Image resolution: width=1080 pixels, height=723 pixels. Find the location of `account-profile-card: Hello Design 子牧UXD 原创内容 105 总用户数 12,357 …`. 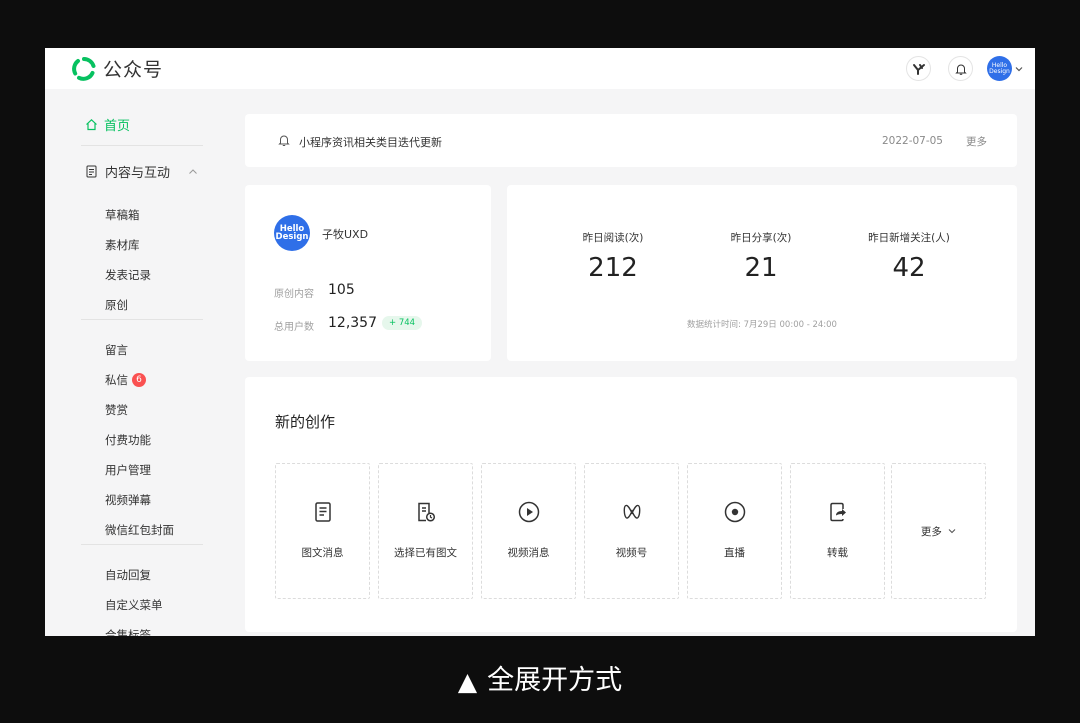

account-profile-card: Hello Design 子牧UXD 原创内容 105 总用户数 12,357 … is located at coordinates (368, 273).